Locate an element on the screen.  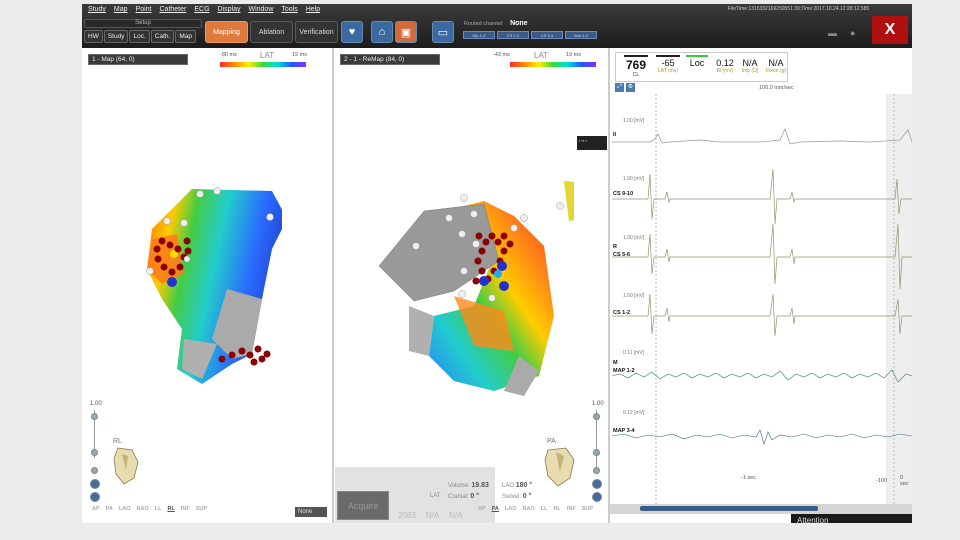
ch-cs1-2-scale: 1.00 [mV] is located at coordinates (634, 296).